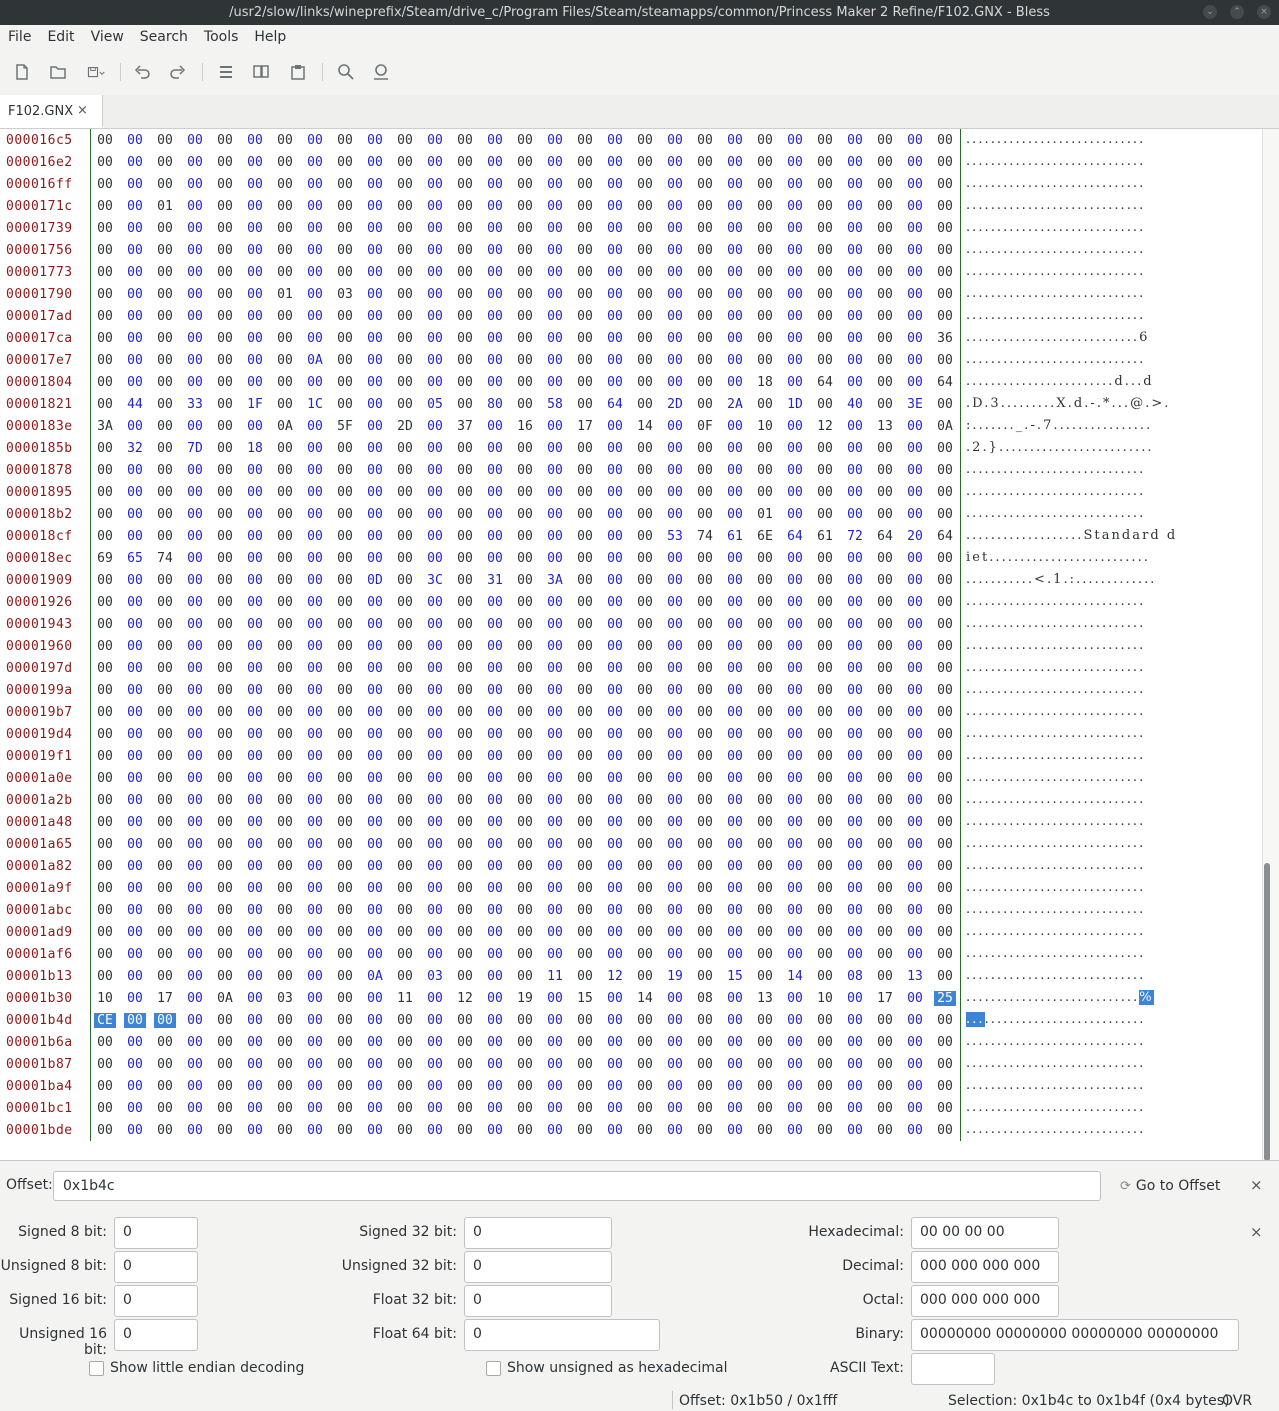  I want to click on hex-byte: 37, so click(465, 426).